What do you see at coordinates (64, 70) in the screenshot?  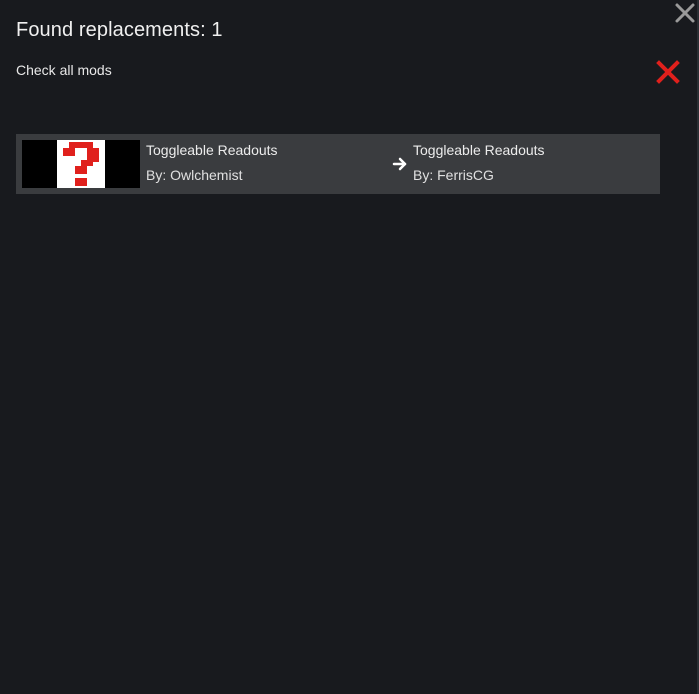 I see `check-all-mods-button: Check all mods` at bounding box center [64, 70].